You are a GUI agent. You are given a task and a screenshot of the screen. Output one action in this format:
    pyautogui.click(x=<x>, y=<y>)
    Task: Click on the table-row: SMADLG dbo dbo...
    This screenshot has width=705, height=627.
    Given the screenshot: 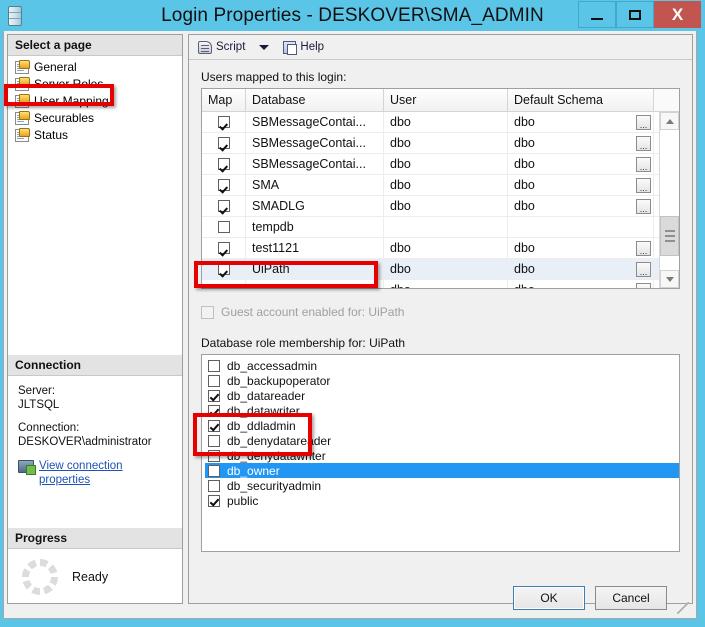 What is the action you would take?
    pyautogui.click(x=440, y=206)
    